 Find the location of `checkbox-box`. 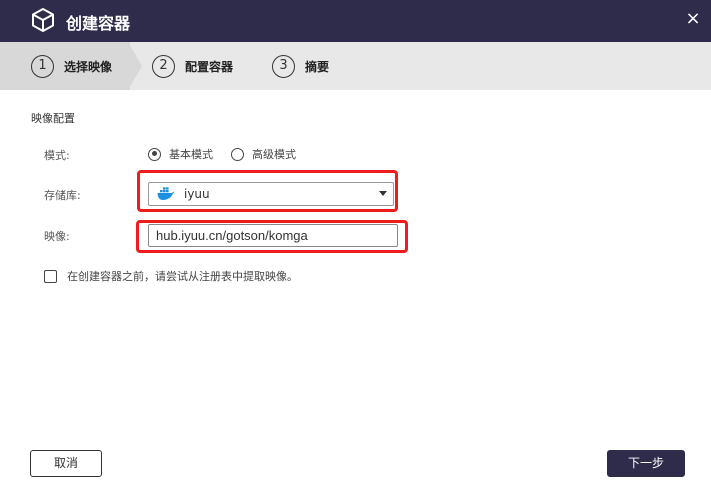

checkbox-box is located at coordinates (50, 276).